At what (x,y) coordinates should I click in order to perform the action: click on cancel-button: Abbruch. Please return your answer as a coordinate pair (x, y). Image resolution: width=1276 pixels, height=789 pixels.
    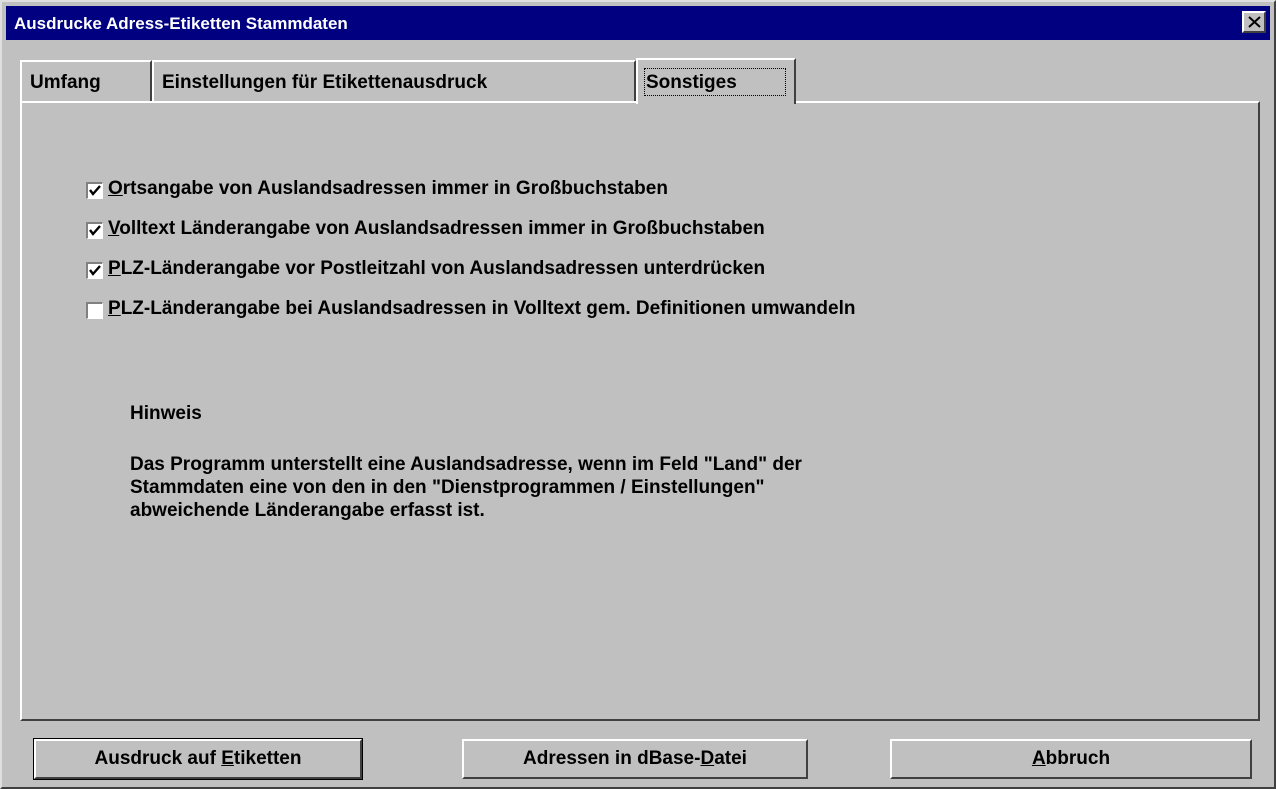
    Looking at the image, I should click on (1071, 759).